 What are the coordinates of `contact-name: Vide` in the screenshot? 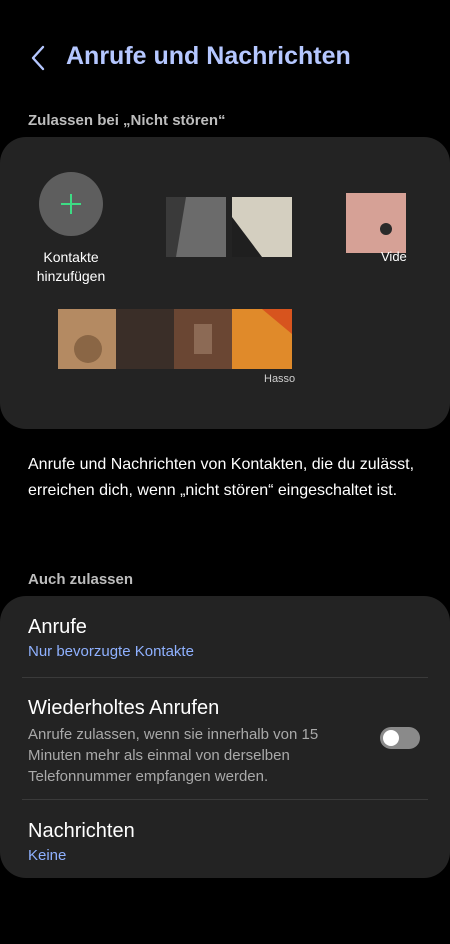 It's located at (394, 256).